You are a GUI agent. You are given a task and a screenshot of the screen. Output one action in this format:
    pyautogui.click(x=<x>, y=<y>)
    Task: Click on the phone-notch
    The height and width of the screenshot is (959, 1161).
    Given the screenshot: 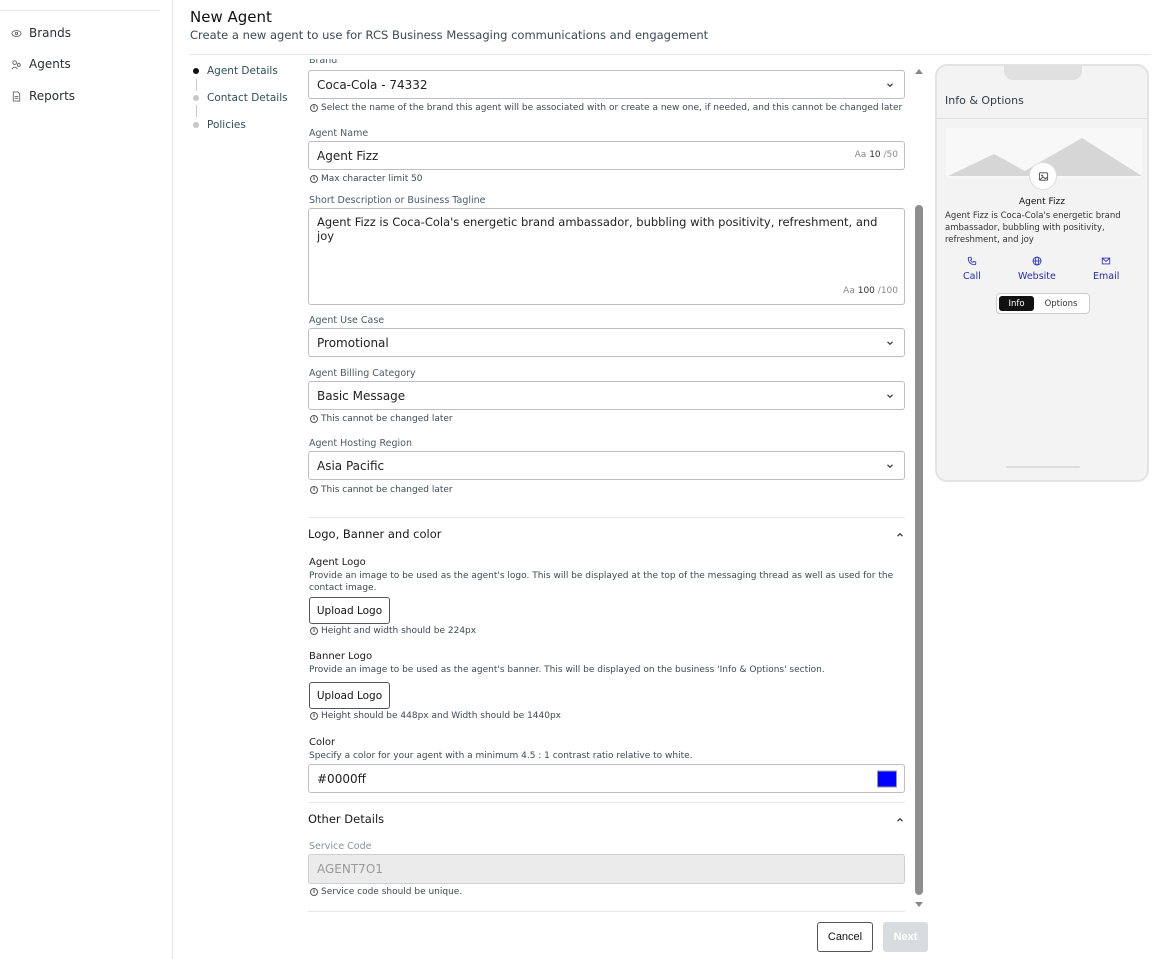 What is the action you would take?
    pyautogui.click(x=1043, y=73)
    